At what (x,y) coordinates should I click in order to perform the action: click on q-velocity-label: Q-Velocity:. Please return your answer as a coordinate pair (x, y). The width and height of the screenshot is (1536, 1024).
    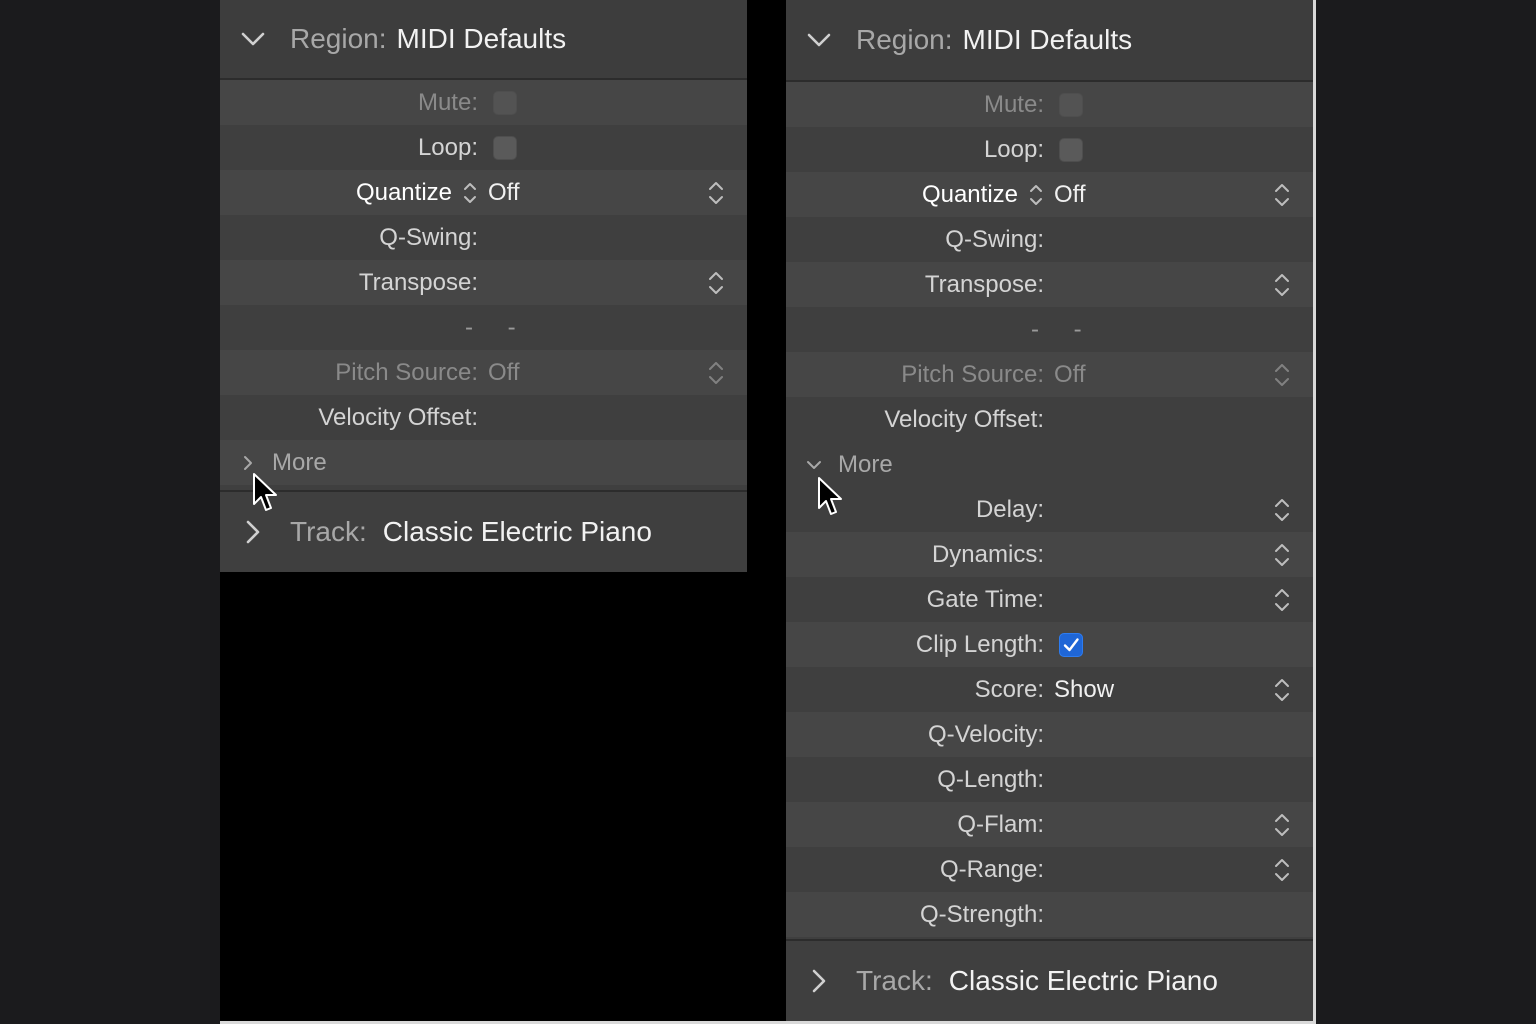
    Looking at the image, I should click on (985, 734).